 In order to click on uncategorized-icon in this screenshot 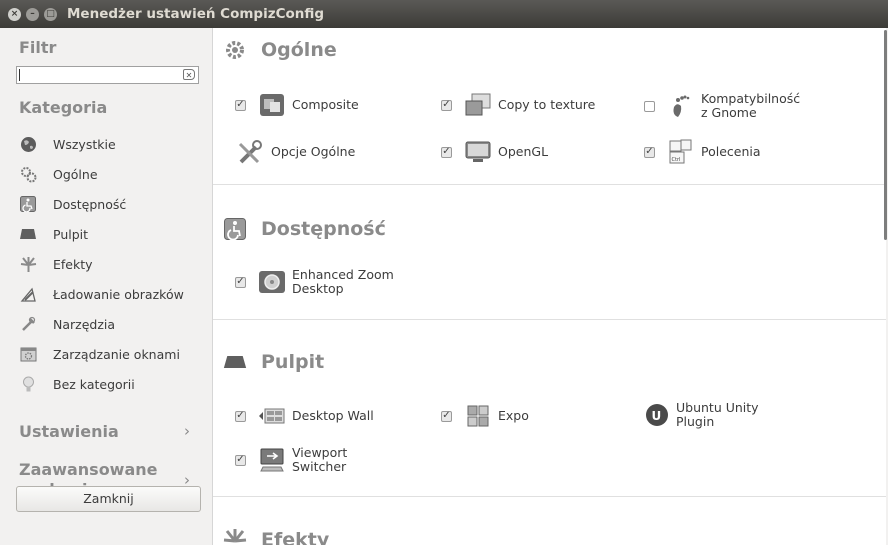, I will do `click(28, 384)`.